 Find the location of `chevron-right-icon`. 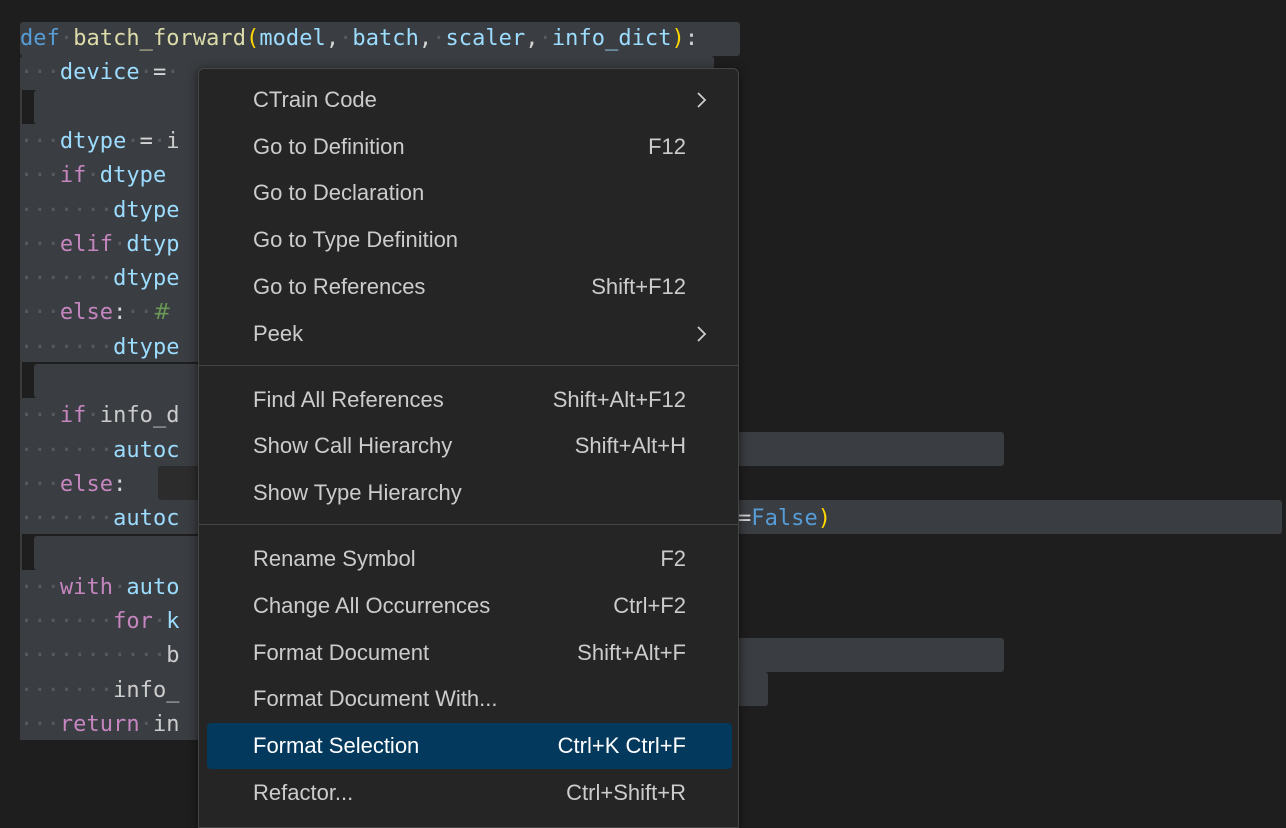

chevron-right-icon is located at coordinates (702, 334).